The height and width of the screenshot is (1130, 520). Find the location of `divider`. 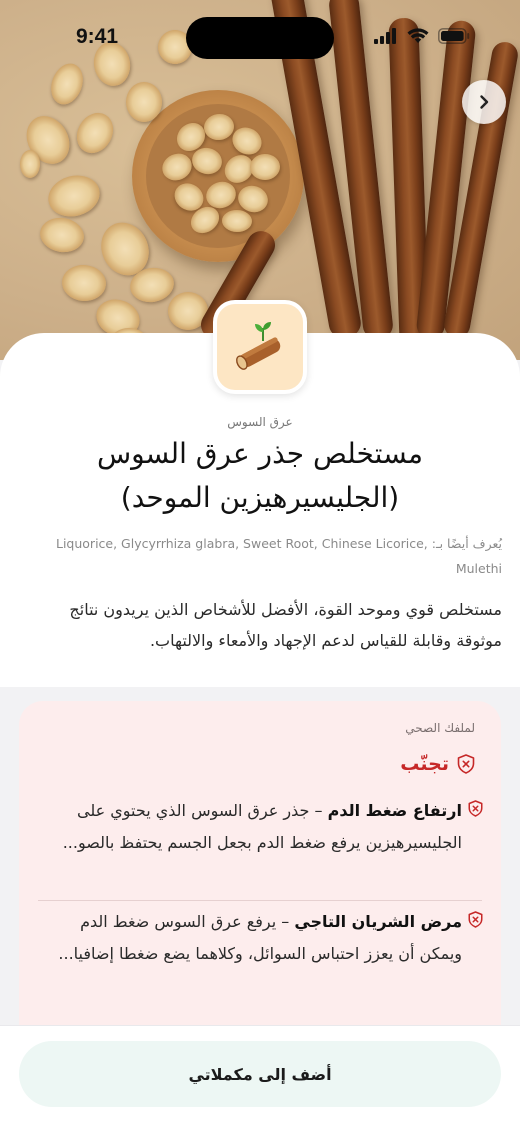

divider is located at coordinates (260, 900).